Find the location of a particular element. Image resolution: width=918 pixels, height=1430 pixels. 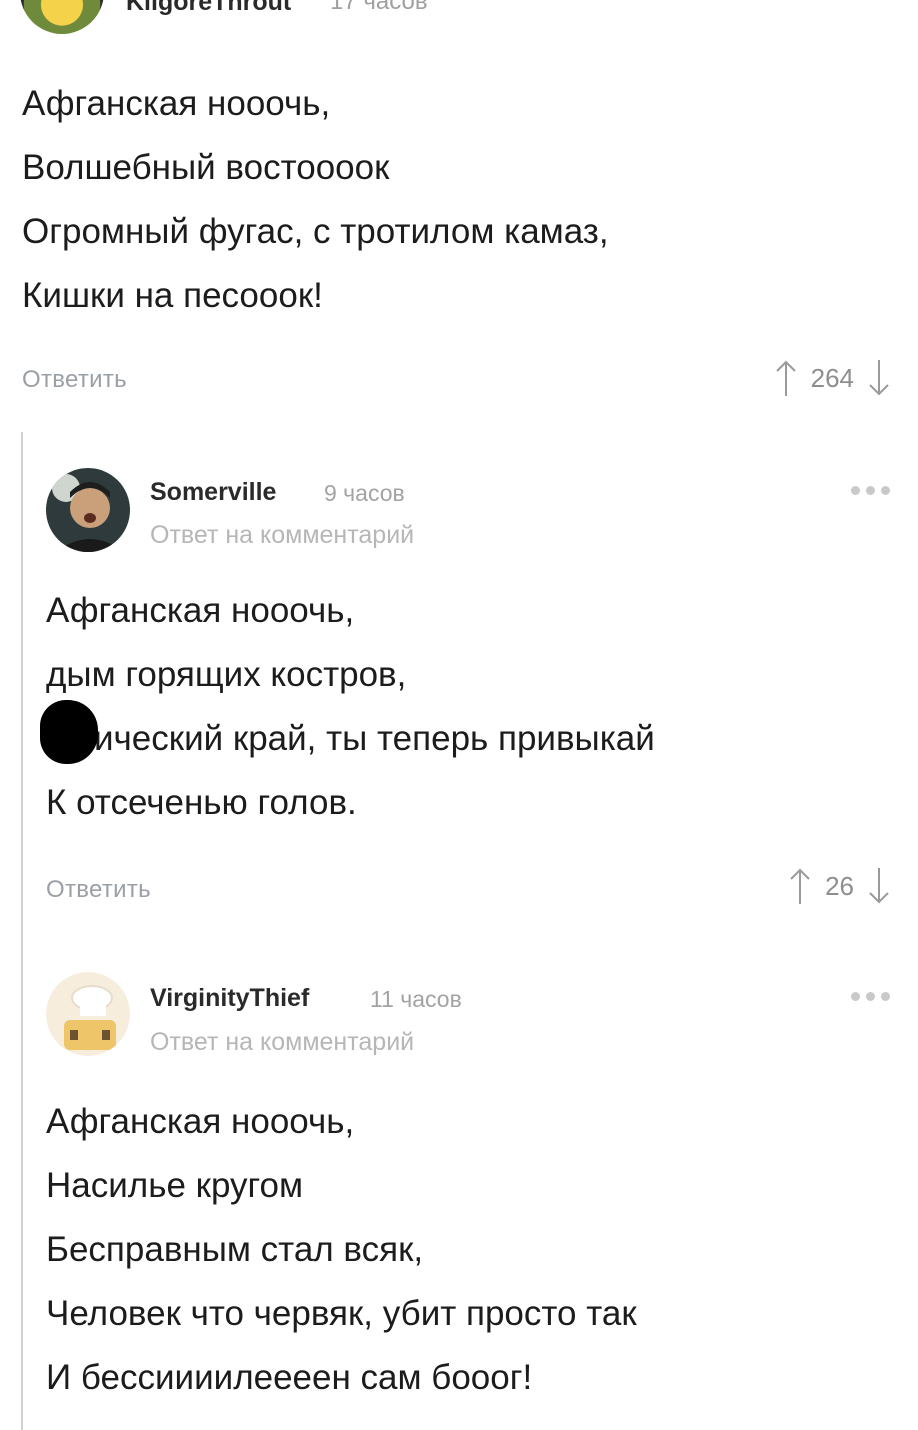

rating-count: 264 is located at coordinates (832, 377).